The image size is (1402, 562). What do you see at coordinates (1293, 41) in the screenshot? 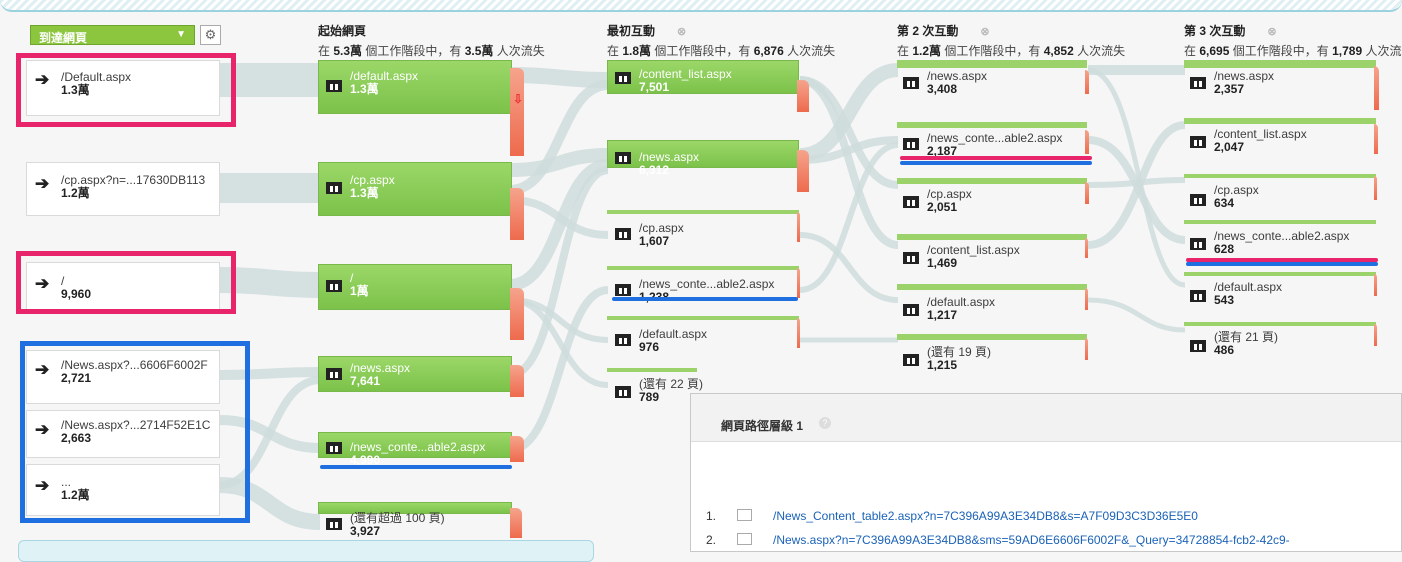
I see `column-header-third-interaction: 第 3 次互動 ⊗ 在 6,695 個工作階段中，有 1,789 人次流` at bounding box center [1293, 41].